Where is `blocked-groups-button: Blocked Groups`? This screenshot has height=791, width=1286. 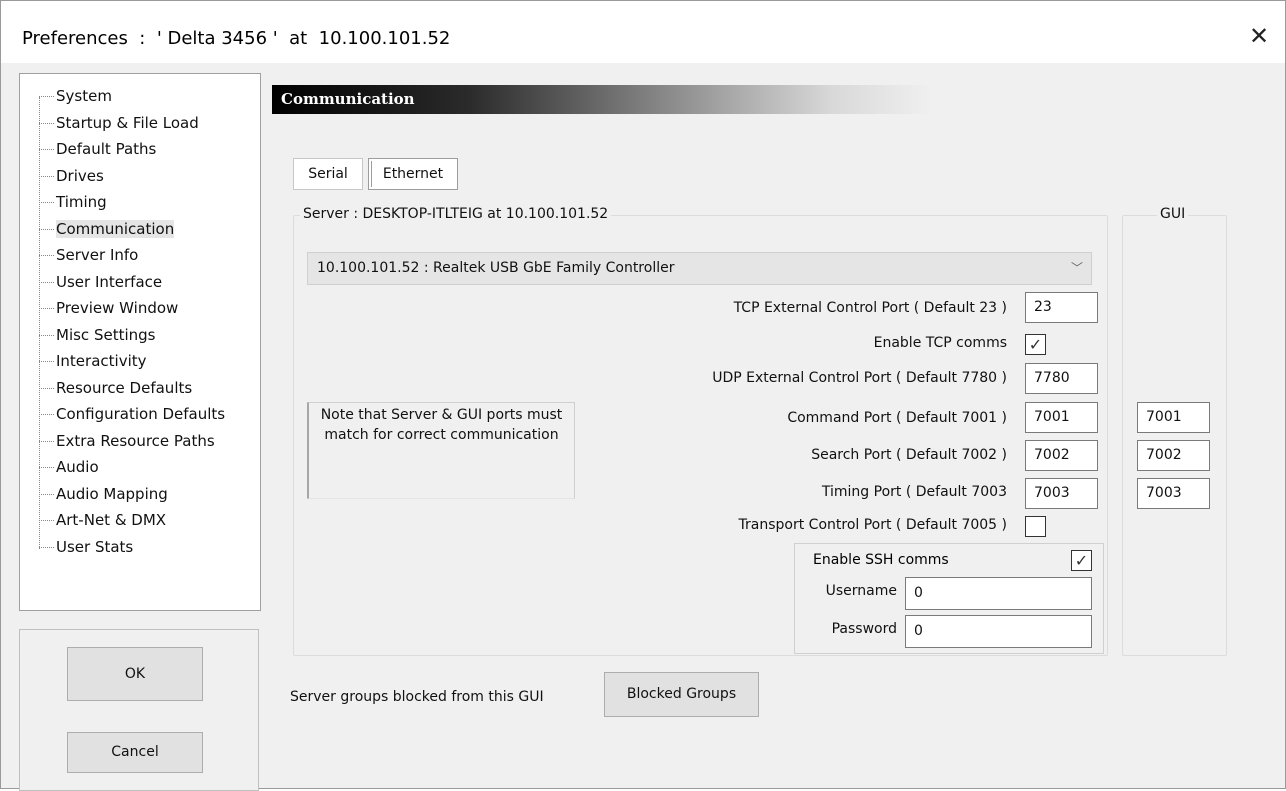
blocked-groups-button: Blocked Groups is located at coordinates (681, 694).